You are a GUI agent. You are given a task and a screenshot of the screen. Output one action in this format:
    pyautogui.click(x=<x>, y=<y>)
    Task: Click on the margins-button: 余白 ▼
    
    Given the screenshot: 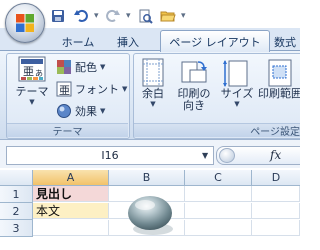 What is the action you would take?
    pyautogui.click(x=153, y=83)
    